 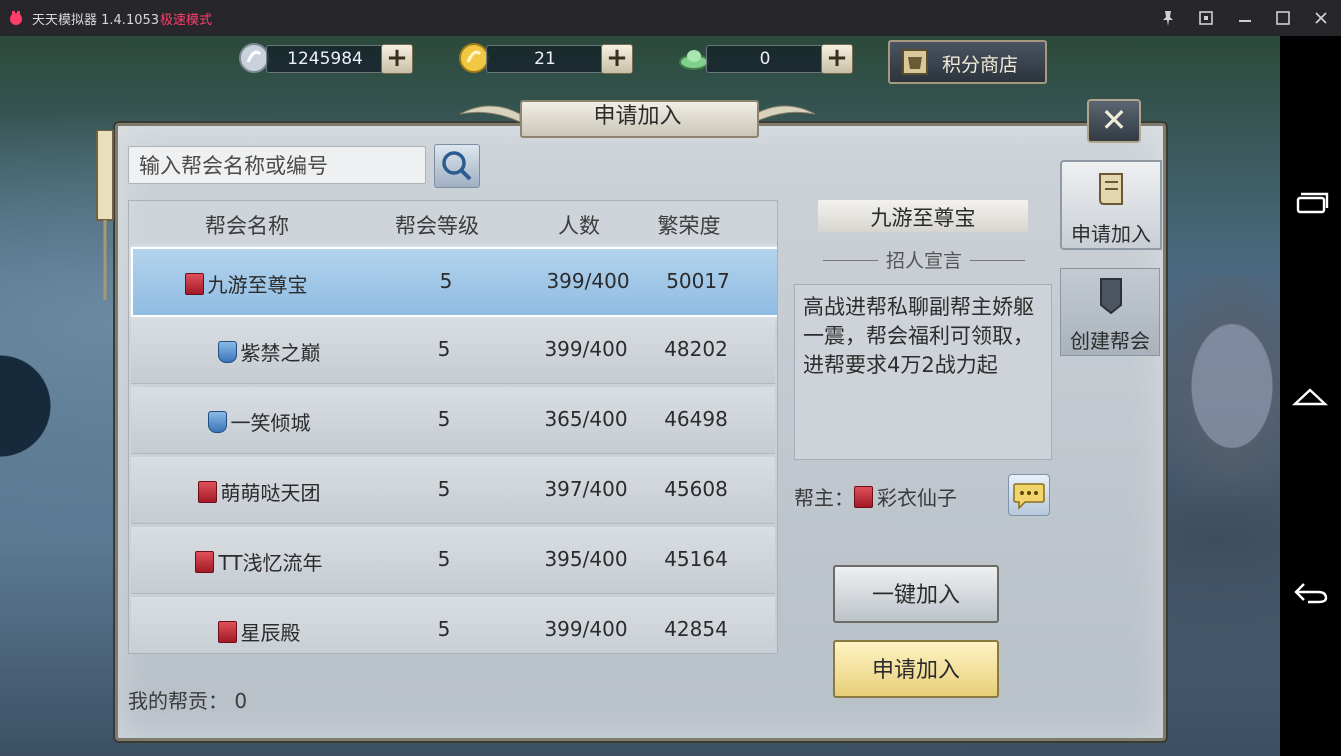 What do you see at coordinates (453, 490) in the screenshot?
I see `table-row: 萌萌哒天团 5 397/400 45608` at bounding box center [453, 490].